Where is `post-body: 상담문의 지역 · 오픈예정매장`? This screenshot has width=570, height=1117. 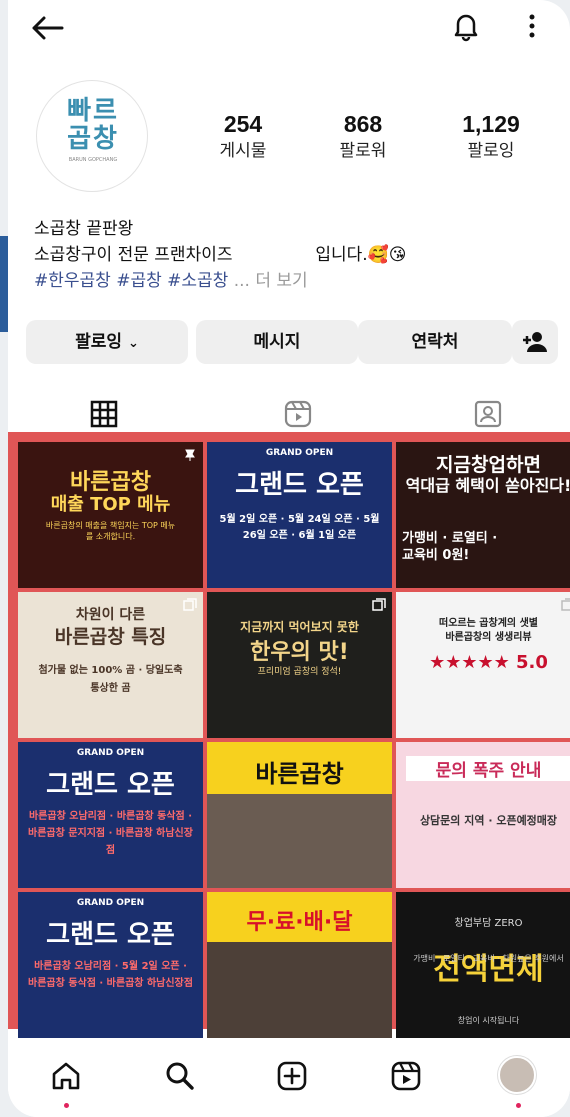 post-body: 상담문의 지역 · 오픈예정매장 is located at coordinates (488, 820).